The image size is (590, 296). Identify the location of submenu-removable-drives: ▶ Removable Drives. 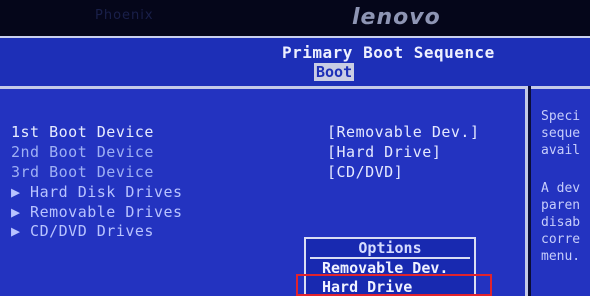
(97, 212).